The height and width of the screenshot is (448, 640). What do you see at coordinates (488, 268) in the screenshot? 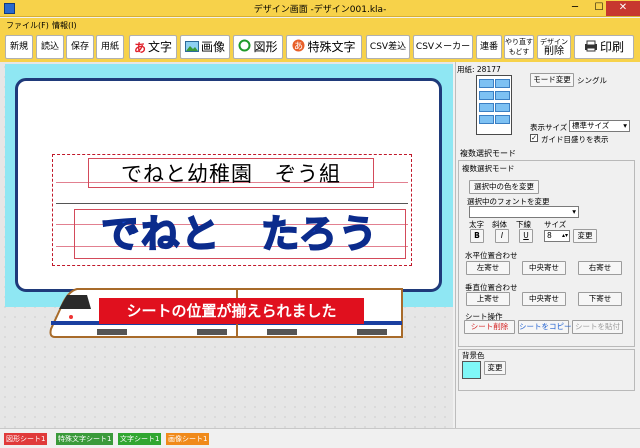
I see `align-left-button: 左寄せ` at bounding box center [488, 268].